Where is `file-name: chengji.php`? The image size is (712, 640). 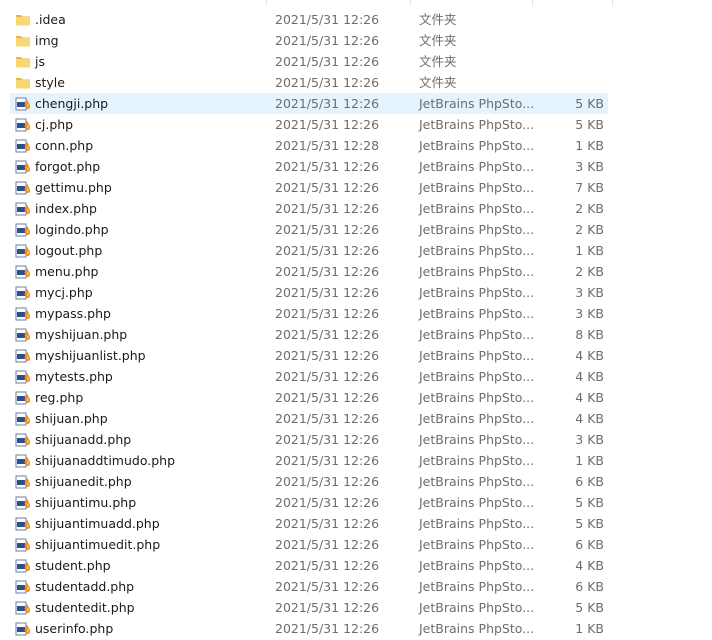 file-name: chengji.php is located at coordinates (72, 103).